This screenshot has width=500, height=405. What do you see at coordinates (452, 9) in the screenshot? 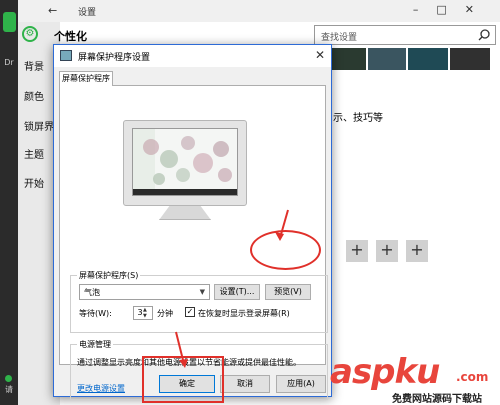
I see `window-controls: –□✕` at bounding box center [452, 9].